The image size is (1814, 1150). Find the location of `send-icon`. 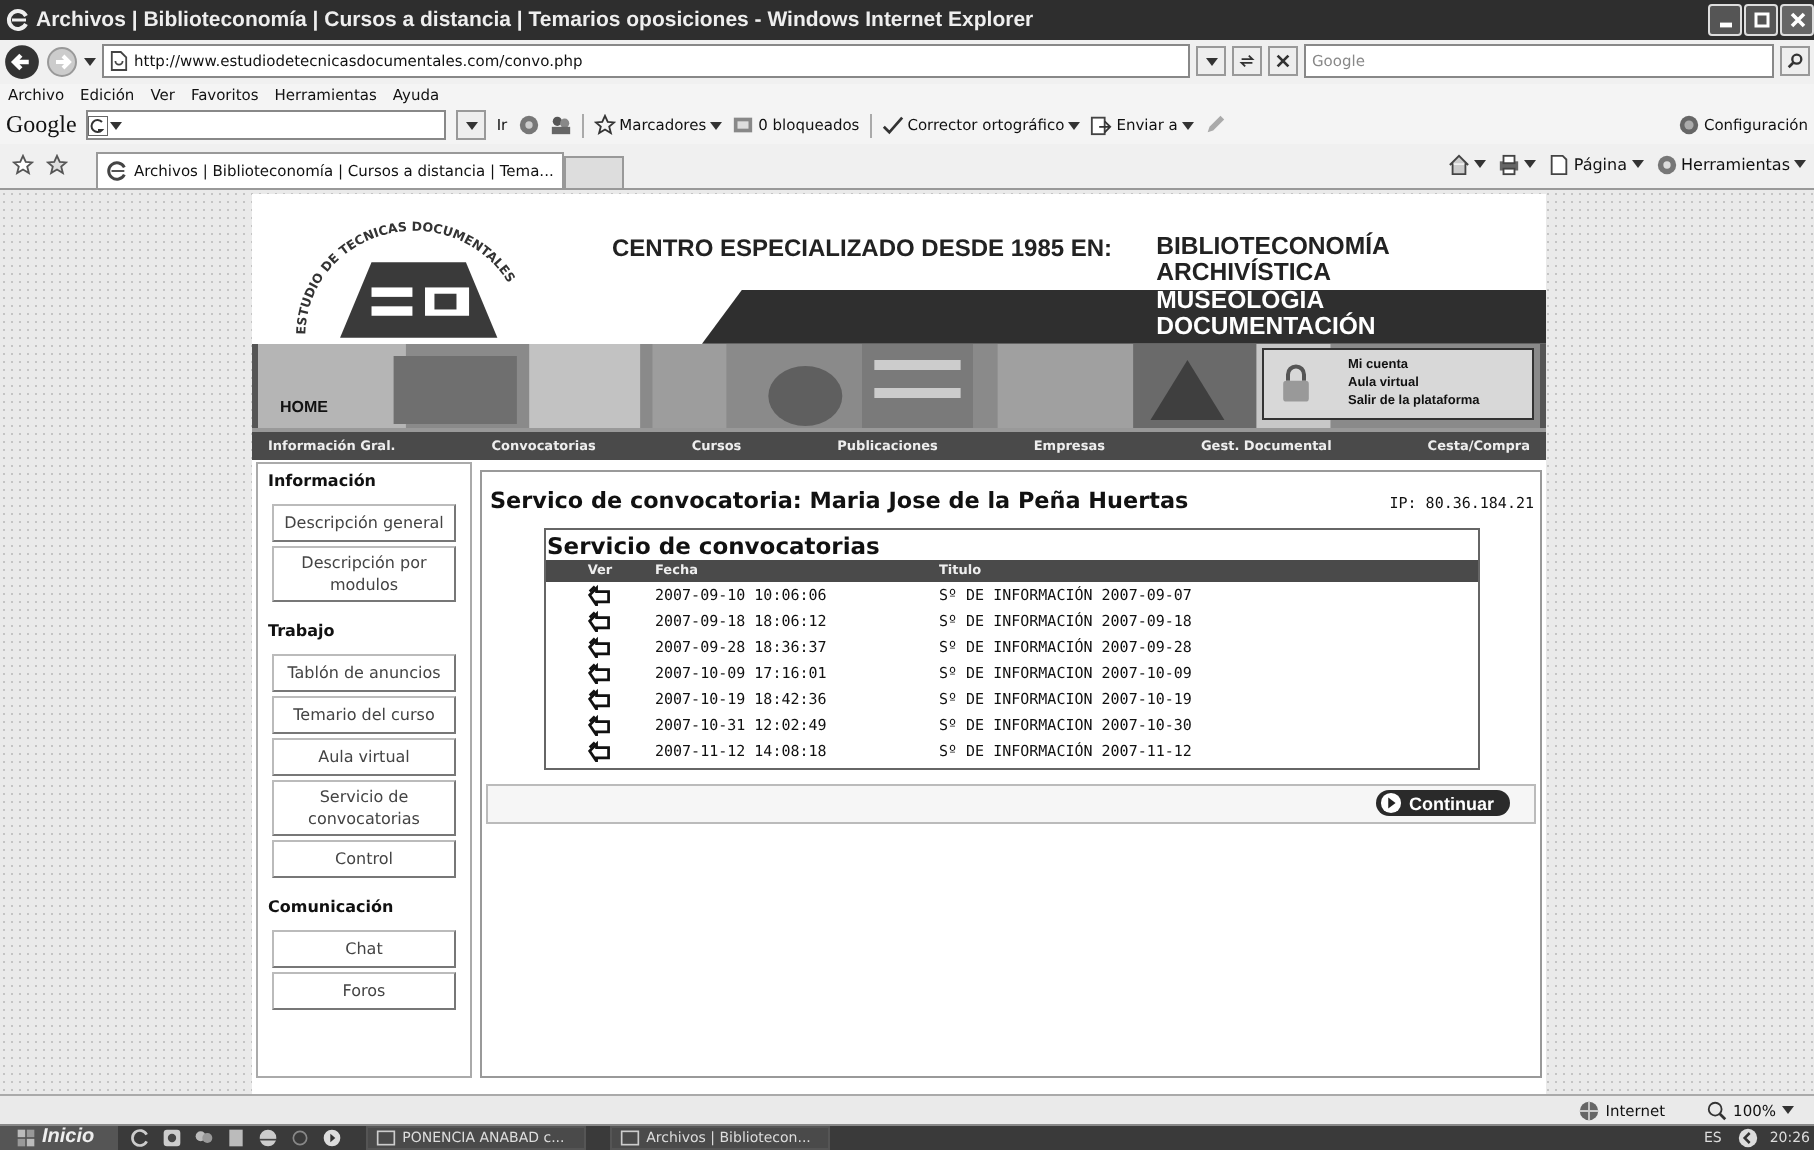

send-icon is located at coordinates (1101, 125).